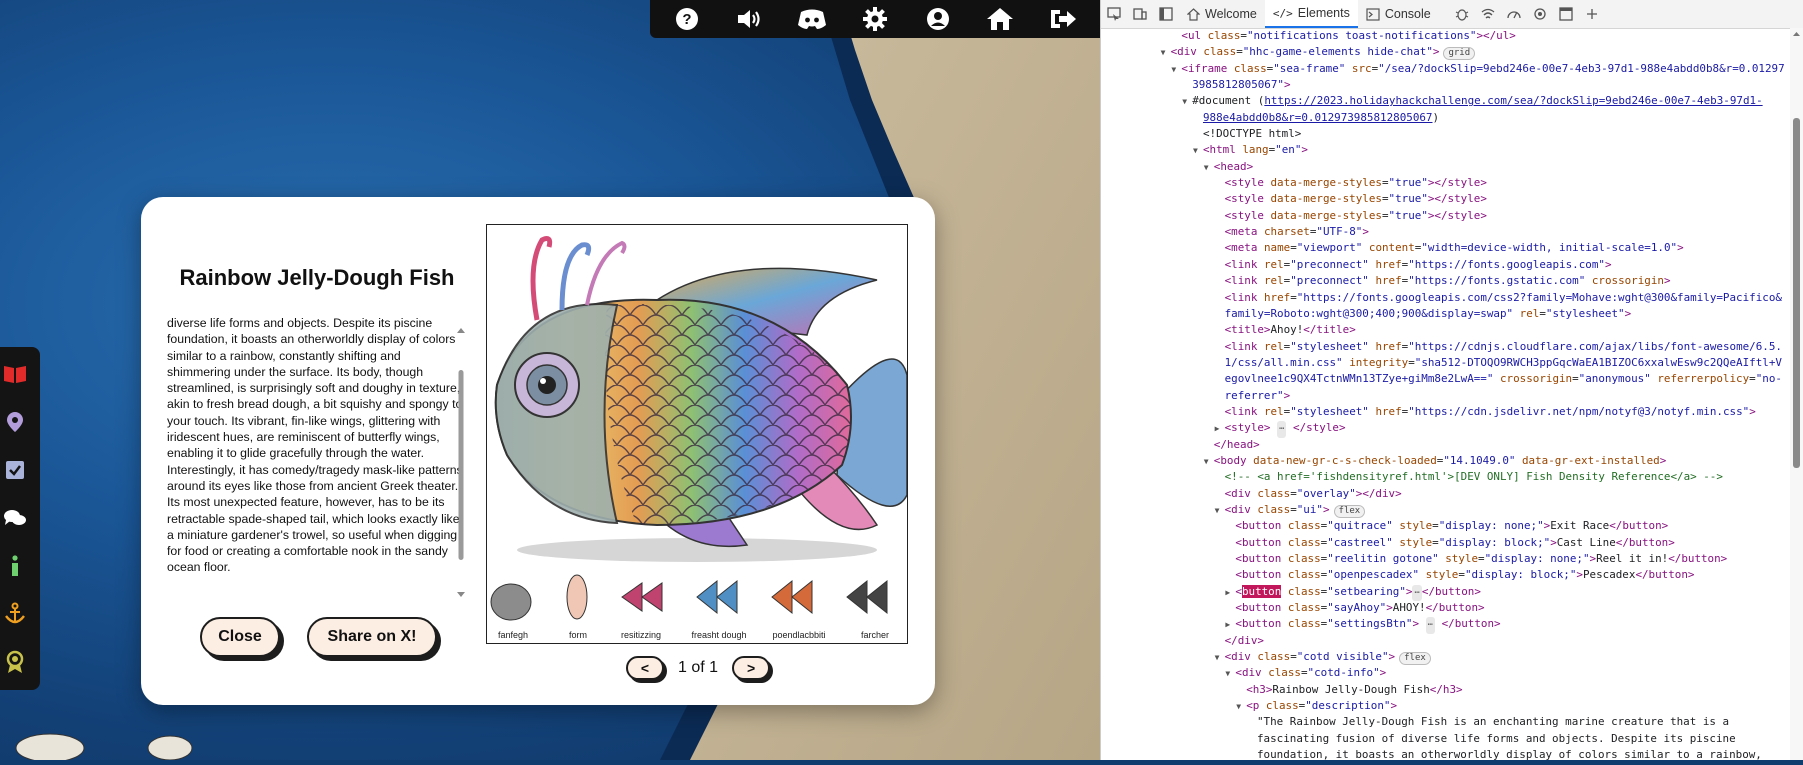 The image size is (1803, 765). I want to click on checklist-icon, so click(15, 470).